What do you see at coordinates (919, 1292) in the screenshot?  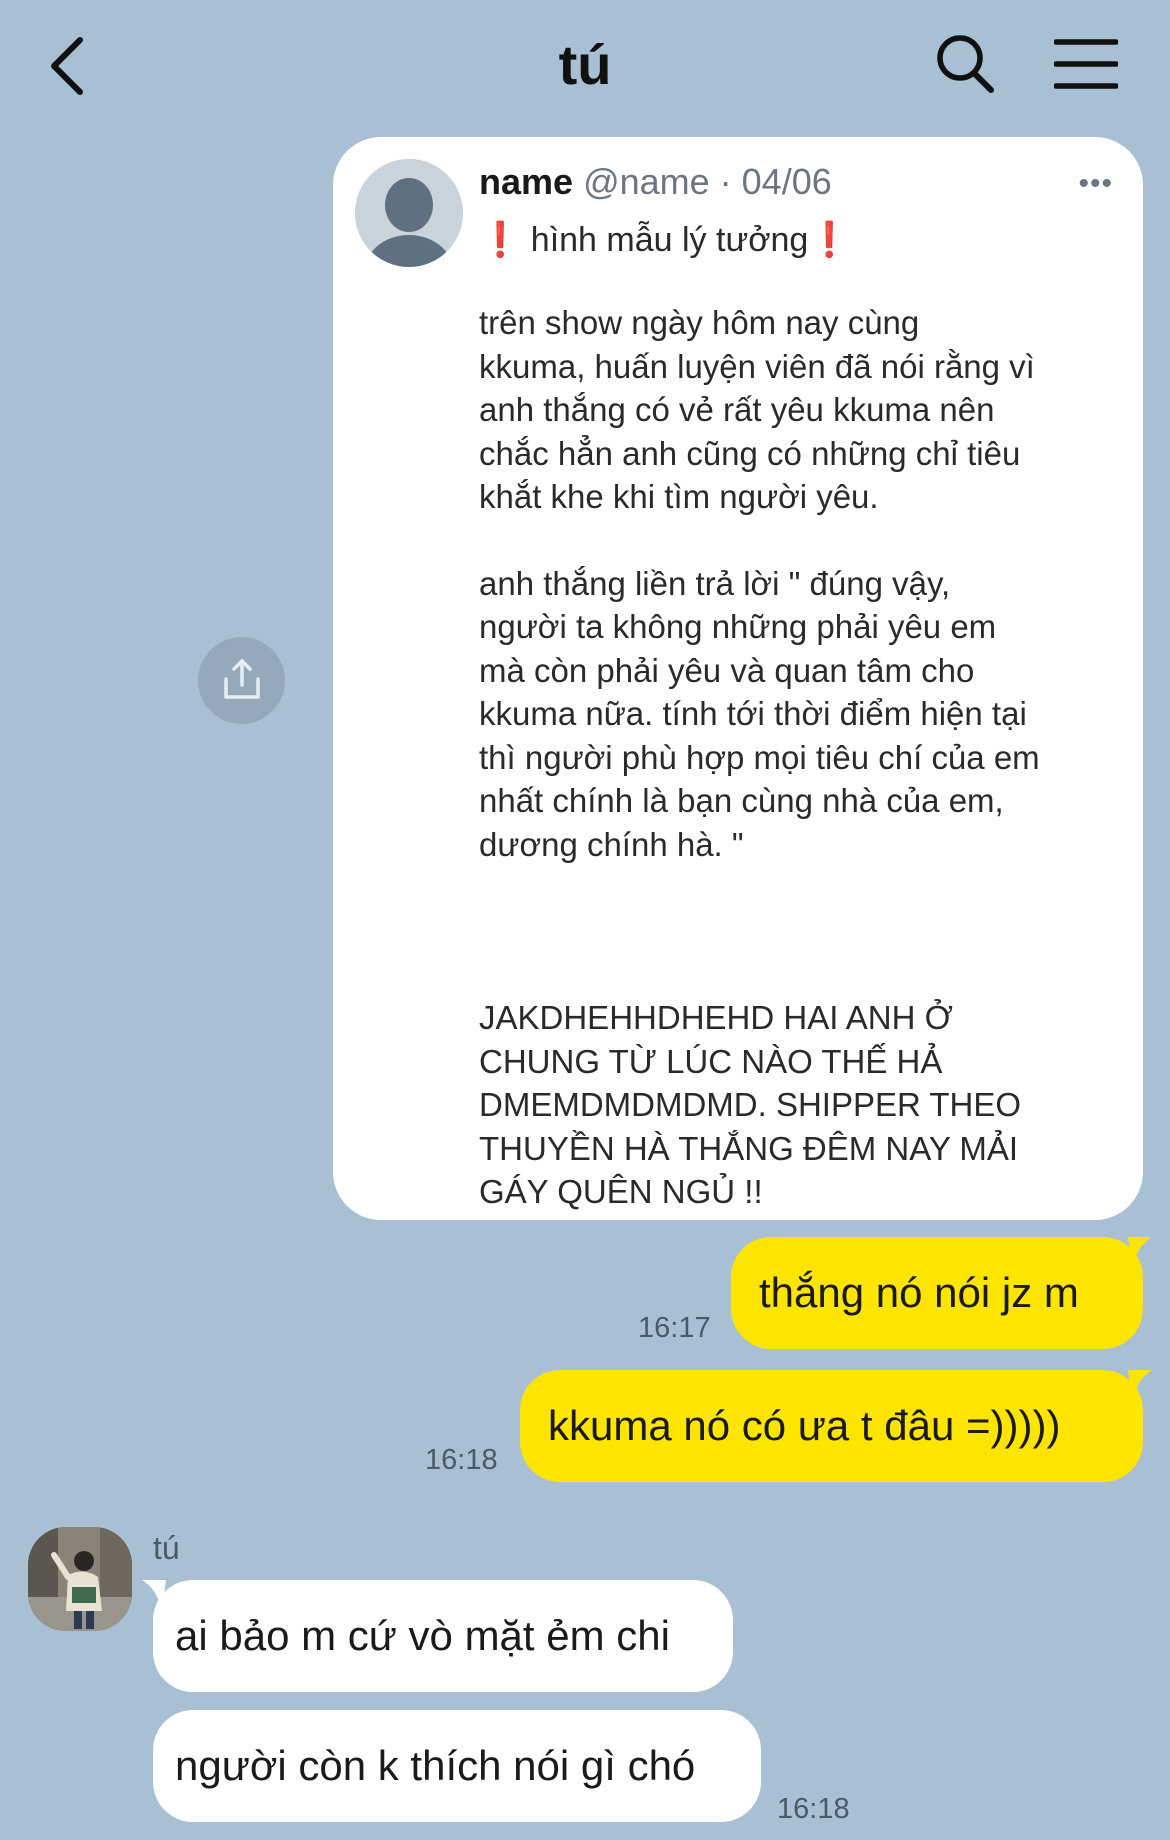 I see `message-text: thắng nó nói jz m` at bounding box center [919, 1292].